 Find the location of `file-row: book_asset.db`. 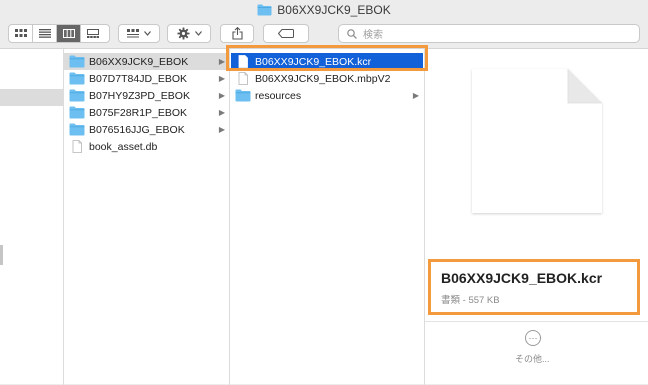

file-row: book_asset.db is located at coordinates (146, 146).